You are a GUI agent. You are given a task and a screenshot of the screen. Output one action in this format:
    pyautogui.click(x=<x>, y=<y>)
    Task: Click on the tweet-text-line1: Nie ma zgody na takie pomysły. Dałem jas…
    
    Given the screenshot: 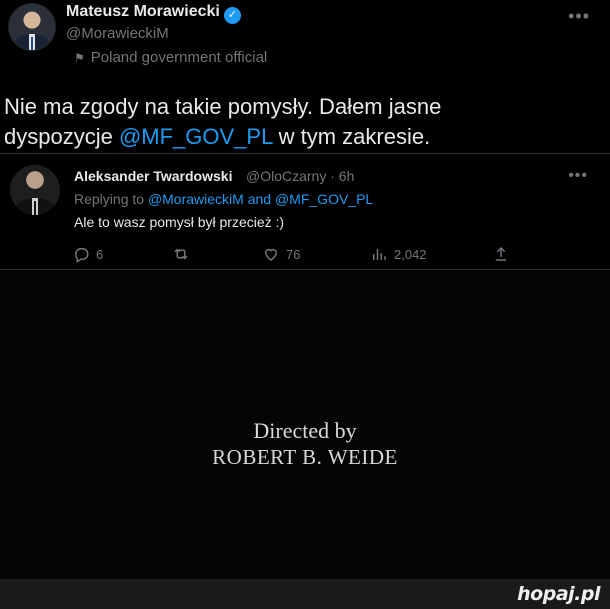 What is the action you would take?
    pyautogui.click(x=223, y=106)
    